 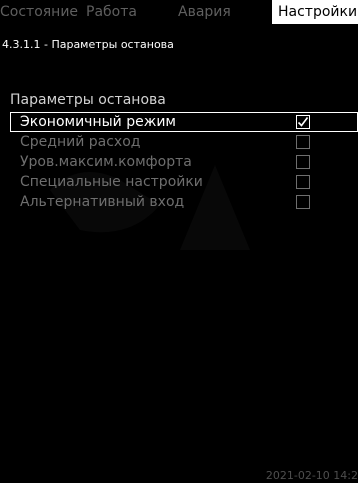 I want to click on average-flow-checkbox, so click(x=303, y=142).